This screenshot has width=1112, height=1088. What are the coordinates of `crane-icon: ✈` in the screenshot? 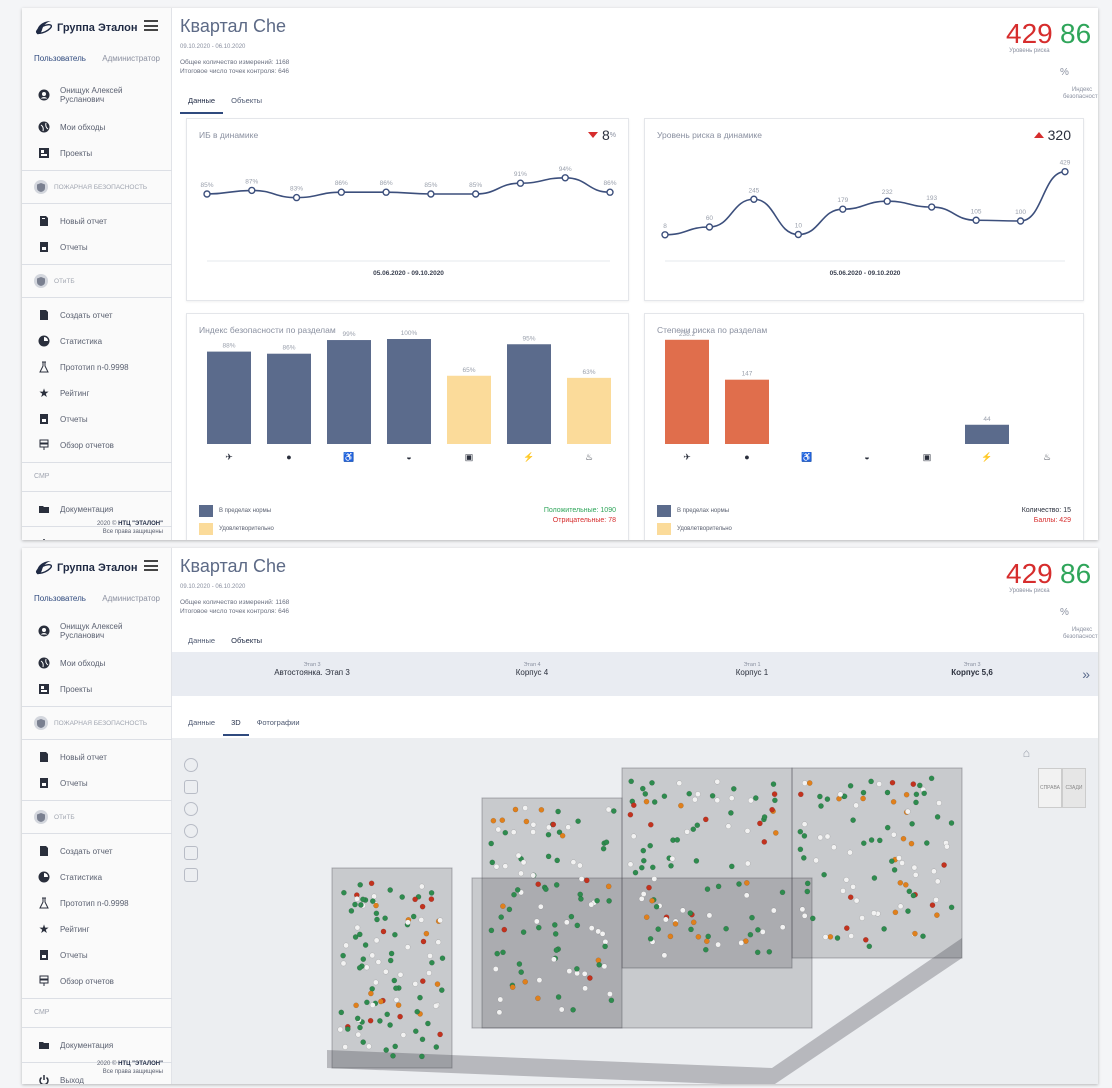 It's located at (687, 457).